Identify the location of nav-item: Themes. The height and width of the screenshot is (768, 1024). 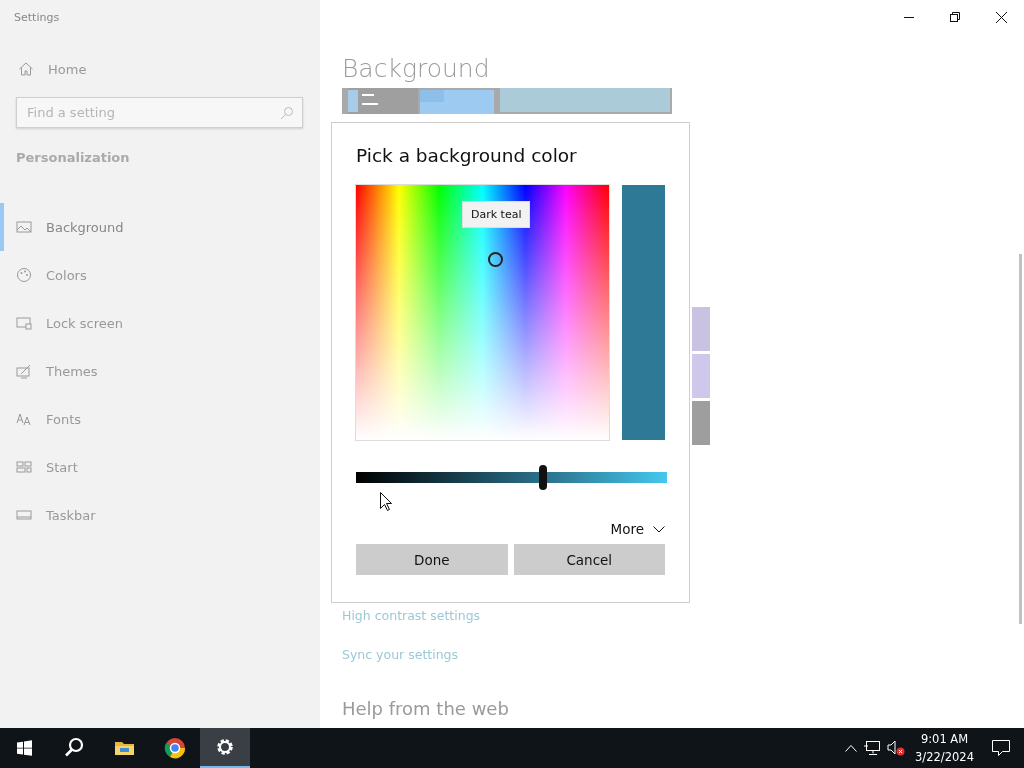
(160, 371).